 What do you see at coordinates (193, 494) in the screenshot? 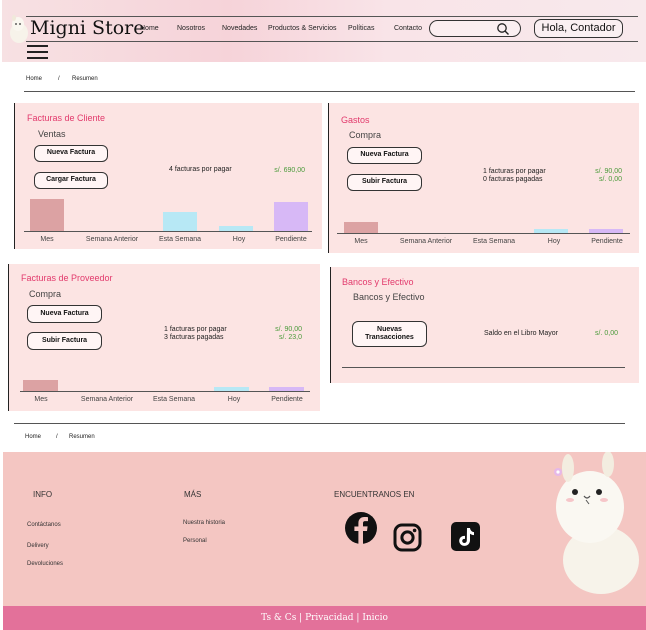
I see `footer-mas-title: MÁS` at bounding box center [193, 494].